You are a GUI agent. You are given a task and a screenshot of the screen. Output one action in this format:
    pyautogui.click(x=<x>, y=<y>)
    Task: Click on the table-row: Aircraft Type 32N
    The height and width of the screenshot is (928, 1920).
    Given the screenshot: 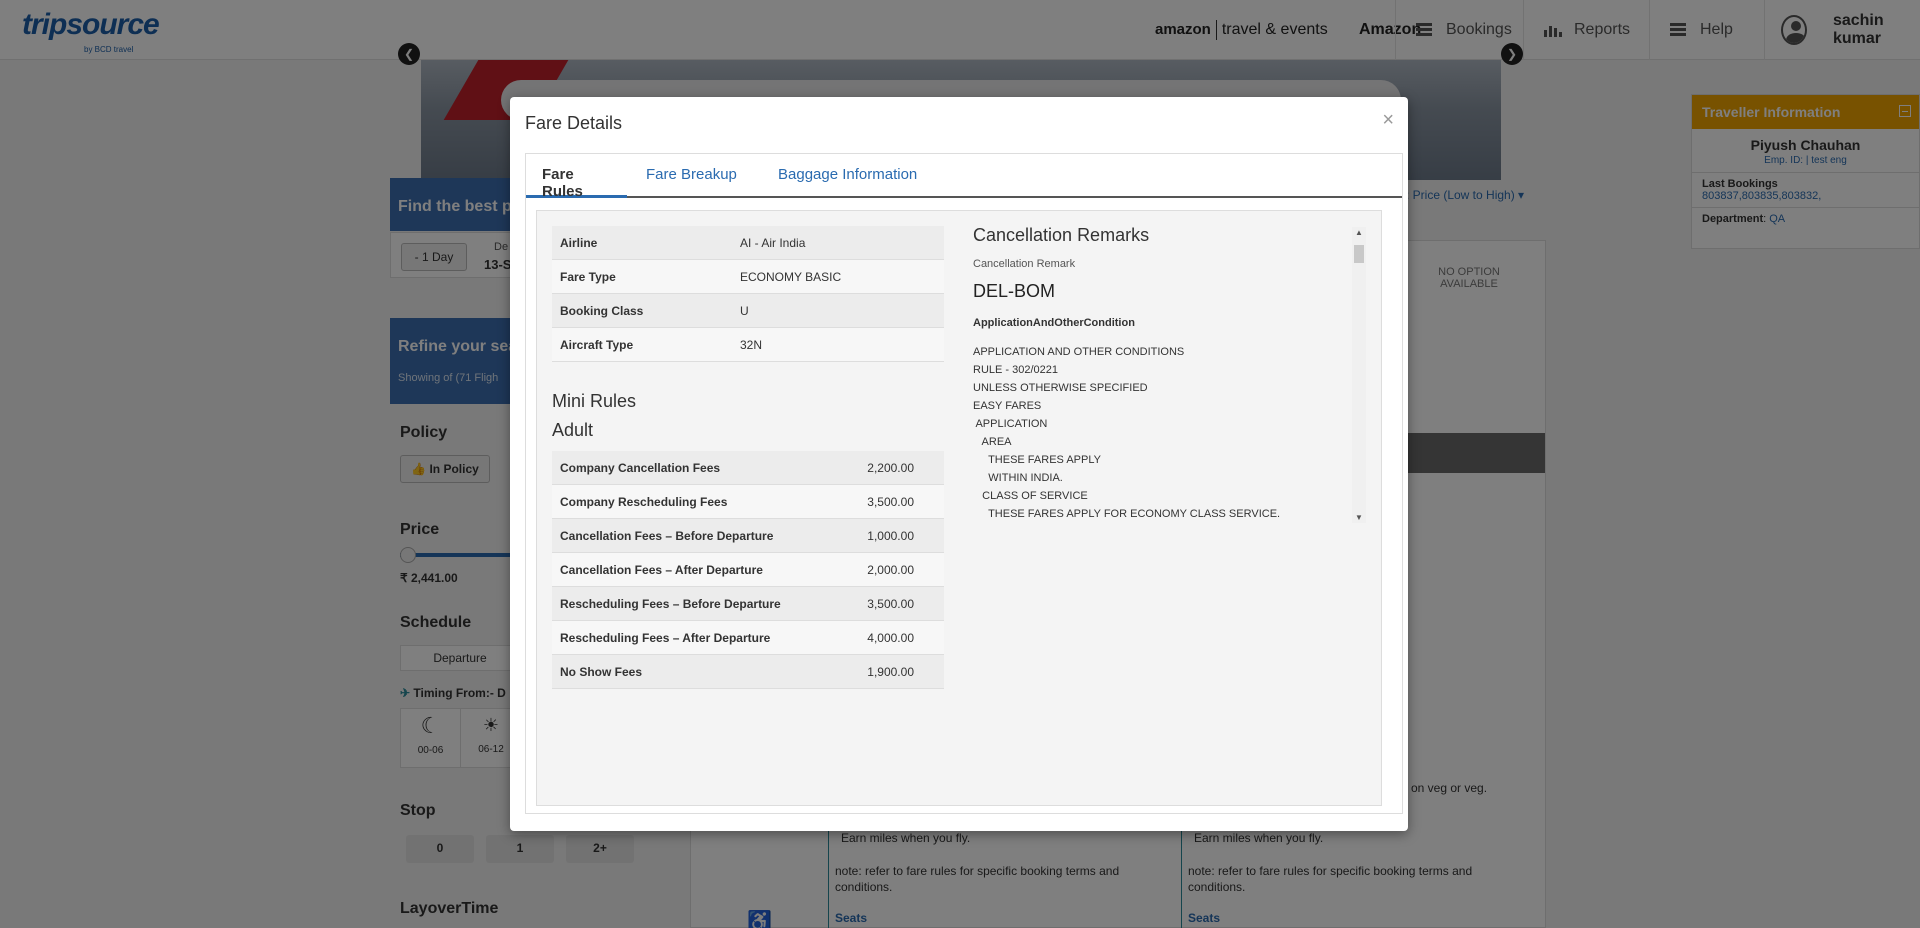 What is the action you would take?
    pyautogui.click(x=748, y=345)
    